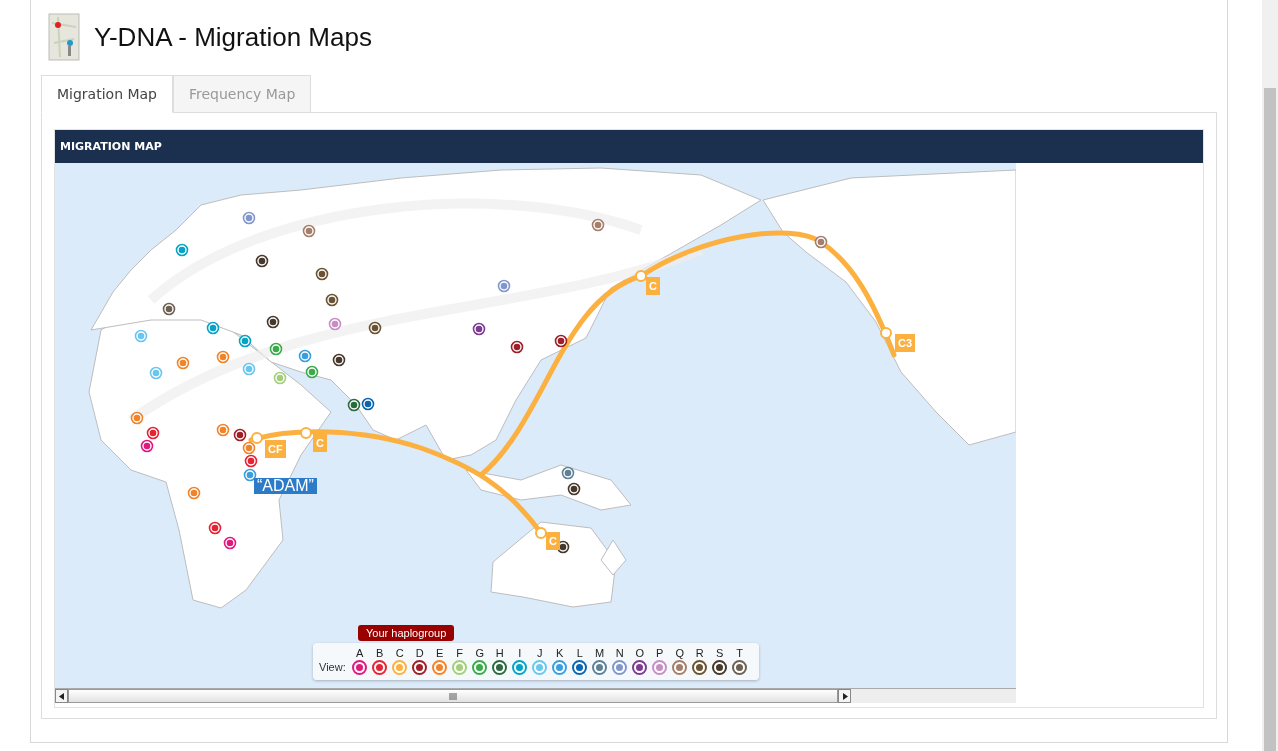 The width and height of the screenshot is (1278, 751). What do you see at coordinates (520, 653) in the screenshot?
I see `haplogroup-letter: I` at bounding box center [520, 653].